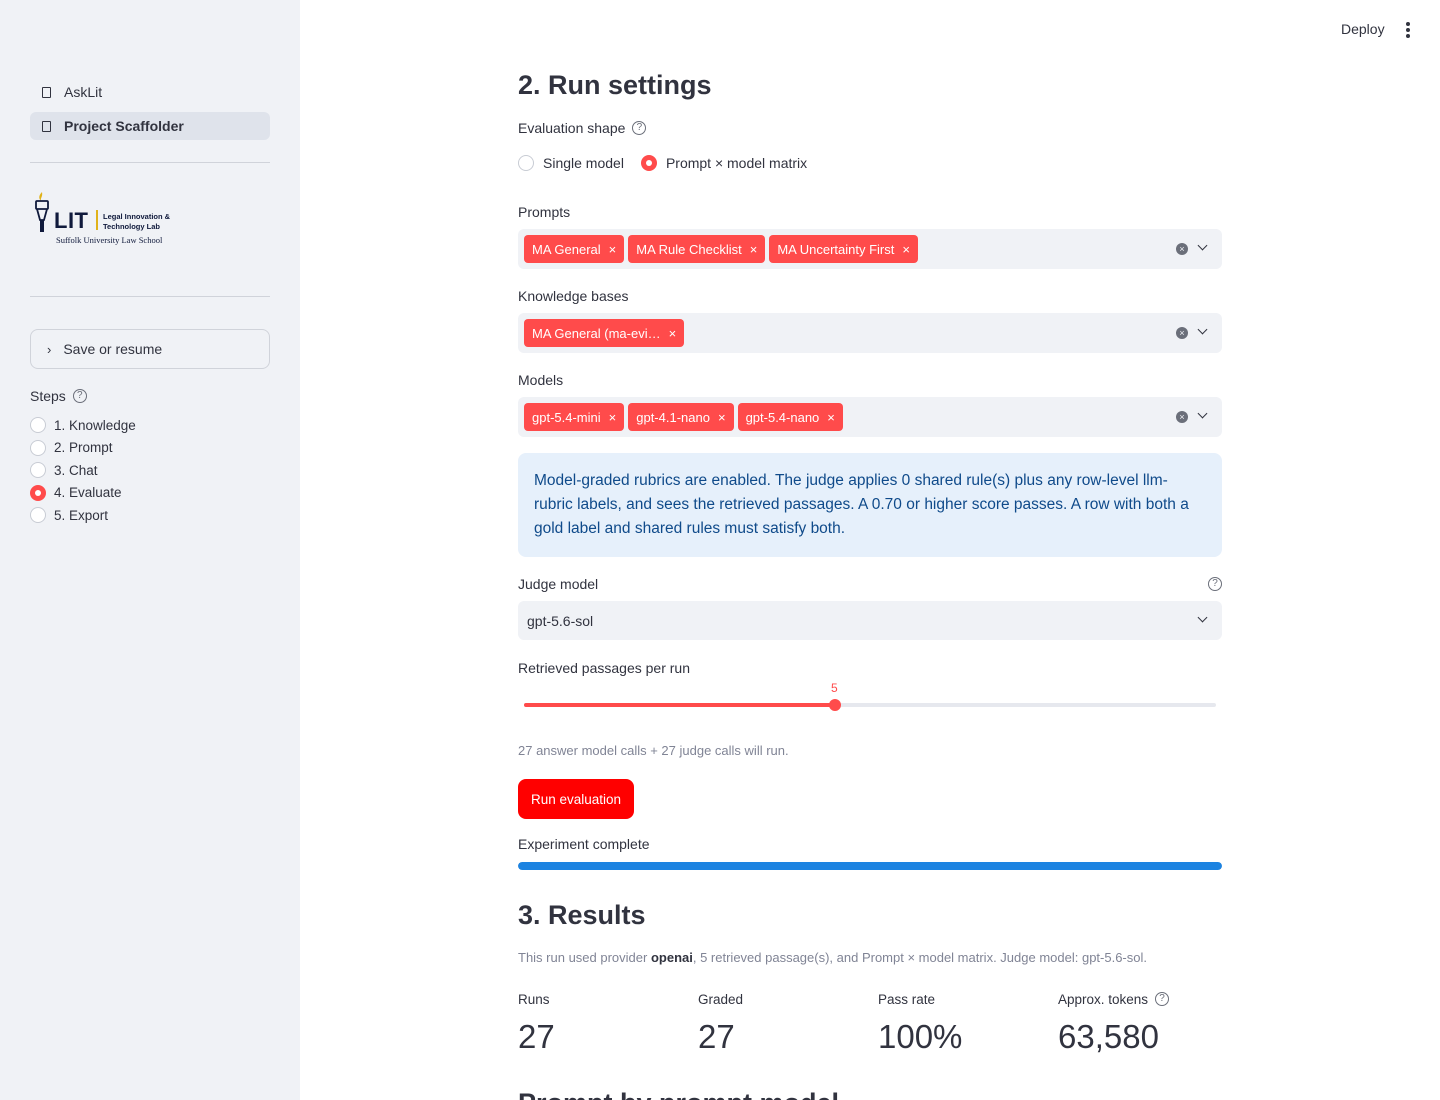  Describe the element at coordinates (1148, 999) in the screenshot. I see `metric-label: Approx. tokens ?` at that location.